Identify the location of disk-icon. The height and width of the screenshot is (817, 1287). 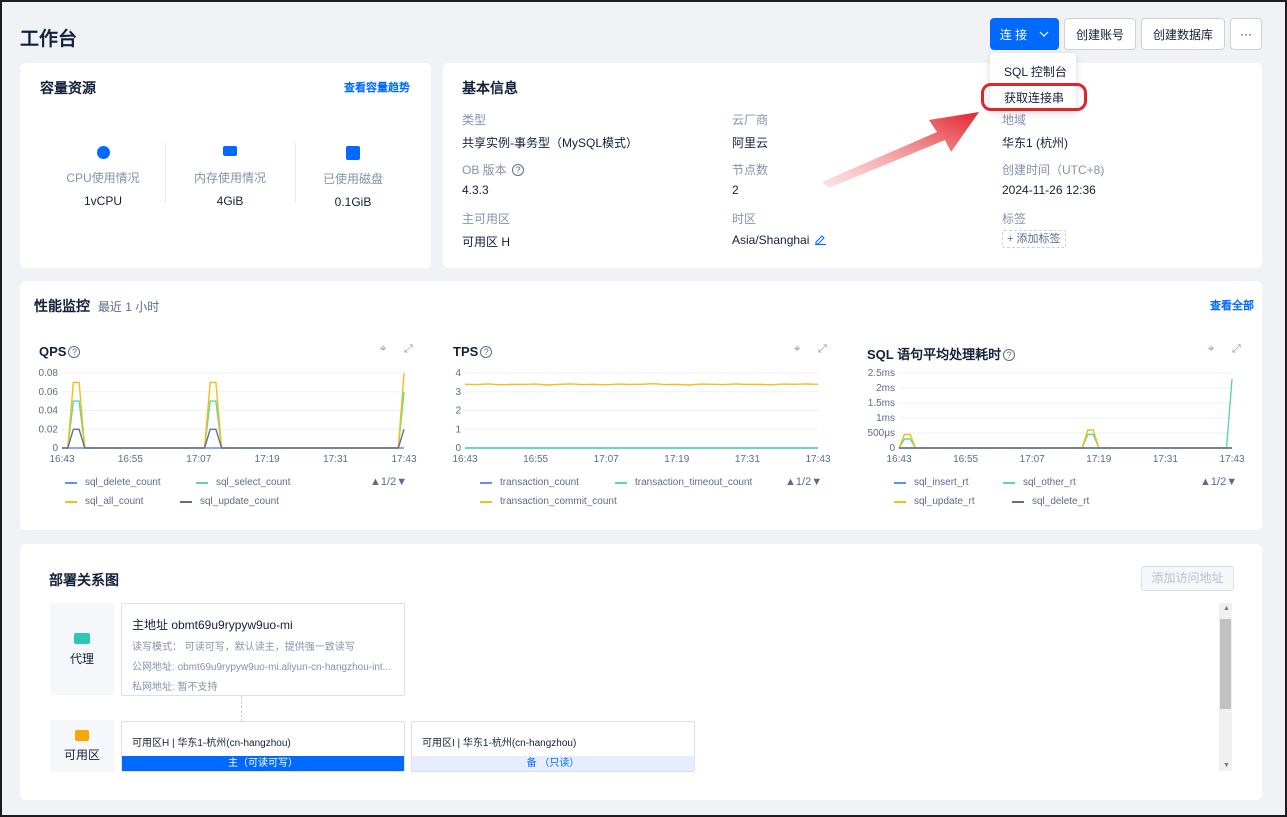
(353, 153).